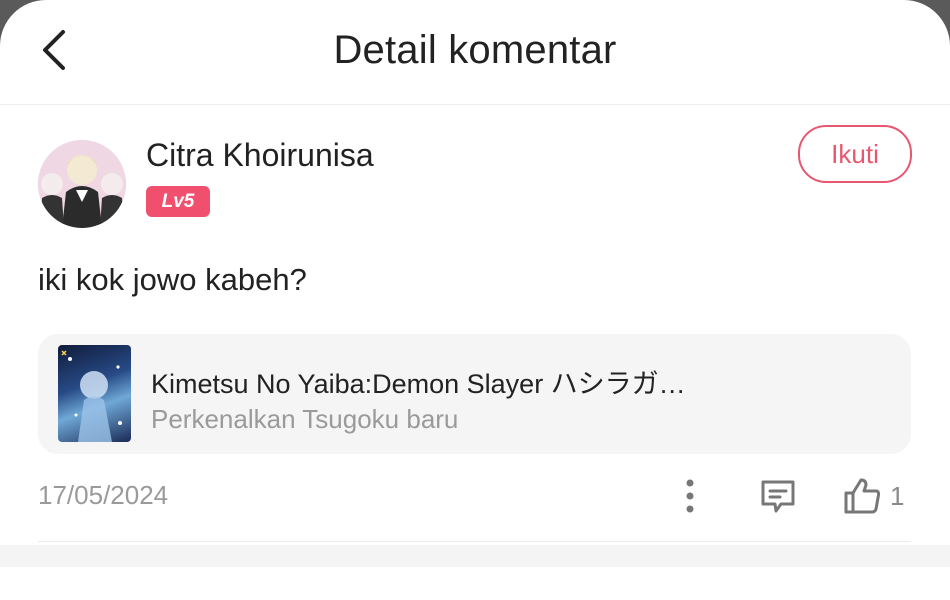 This screenshot has width=950, height=600. Describe the element at coordinates (178, 201) in the screenshot. I see `level-badge: Lv5` at that location.